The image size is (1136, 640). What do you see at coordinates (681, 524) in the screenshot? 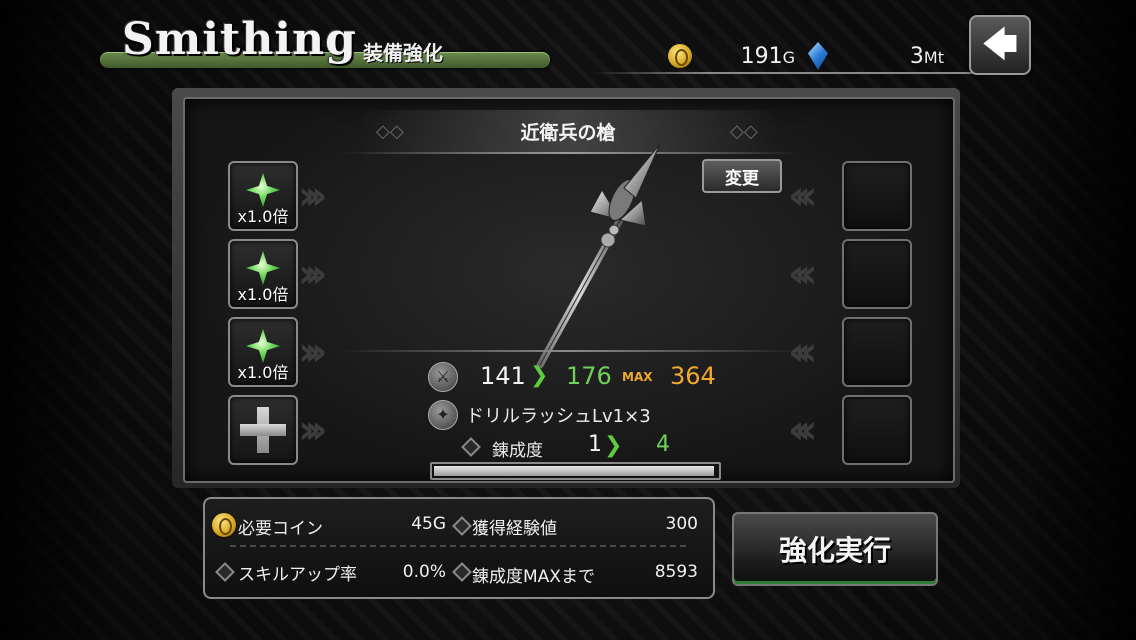
I see `exp-value: 300` at bounding box center [681, 524].